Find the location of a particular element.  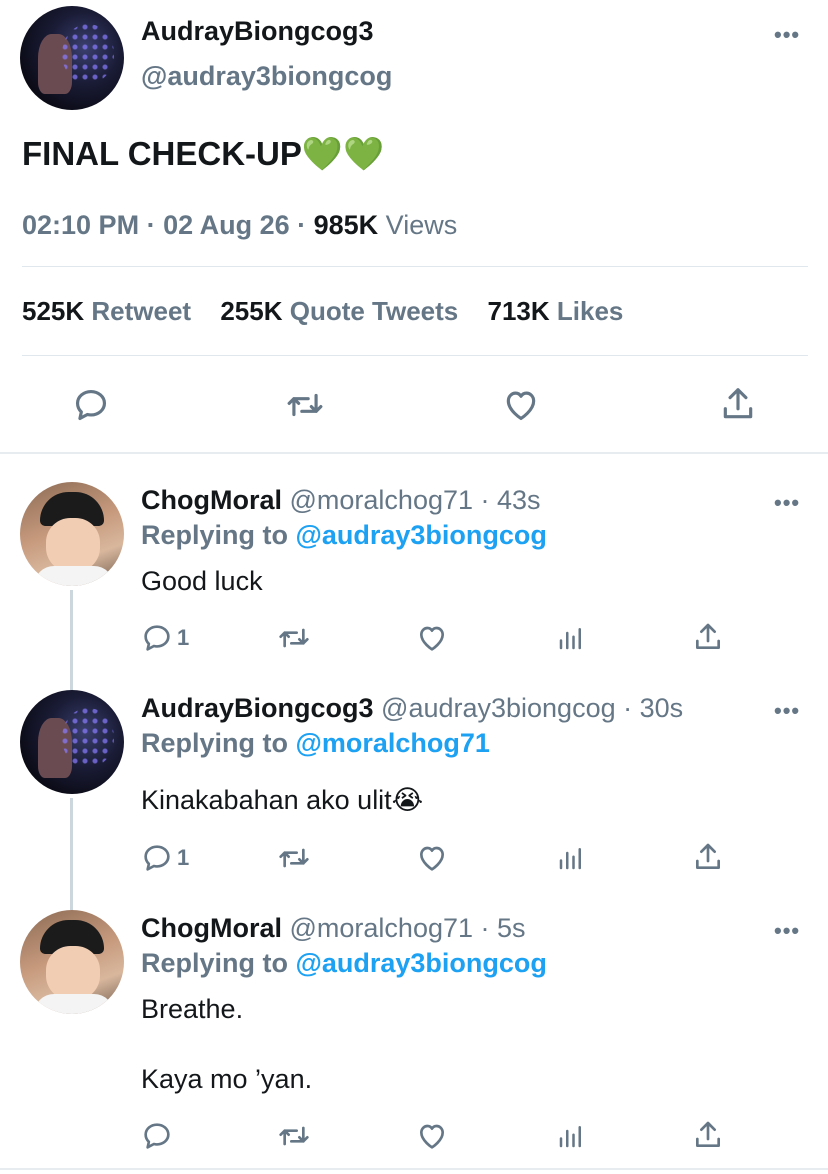

tweet-text: FINAL CHECK-UP💚💚 is located at coordinates (203, 153).